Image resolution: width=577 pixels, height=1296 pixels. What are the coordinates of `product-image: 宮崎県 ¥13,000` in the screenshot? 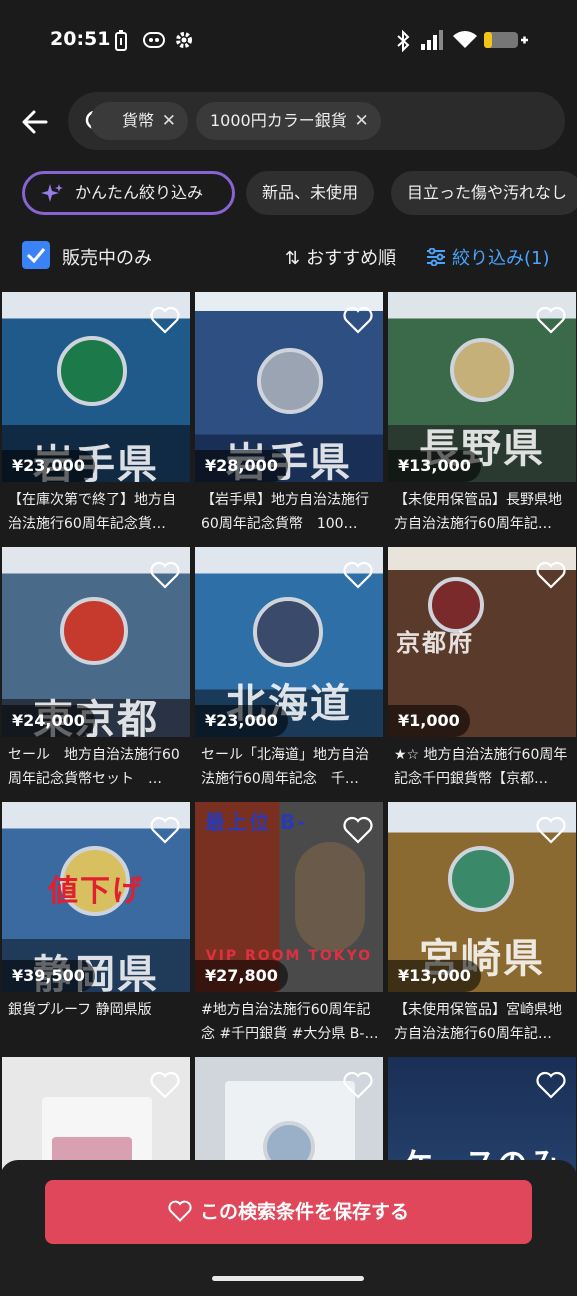 It's located at (482, 897).